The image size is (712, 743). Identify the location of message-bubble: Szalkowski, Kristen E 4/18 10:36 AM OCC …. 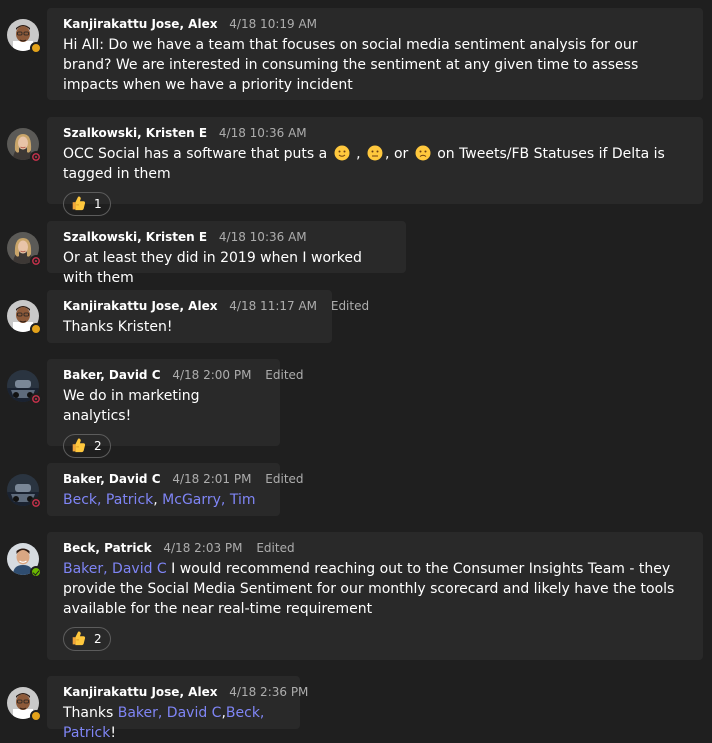
(375, 166).